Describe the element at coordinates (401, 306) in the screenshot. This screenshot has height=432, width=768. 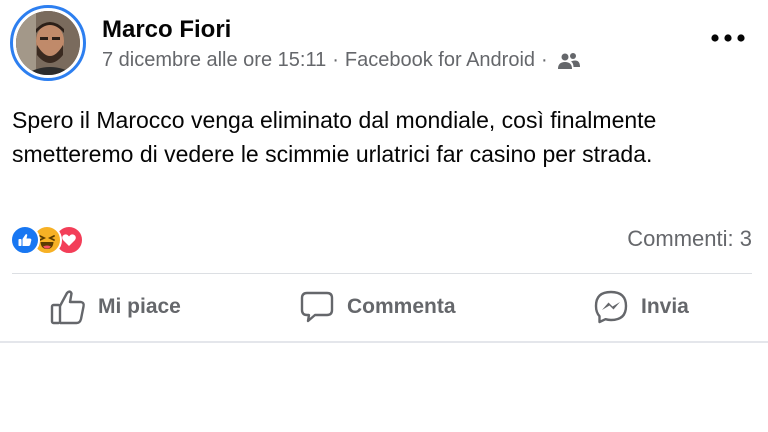
I see `comment-label: Commenta` at that location.